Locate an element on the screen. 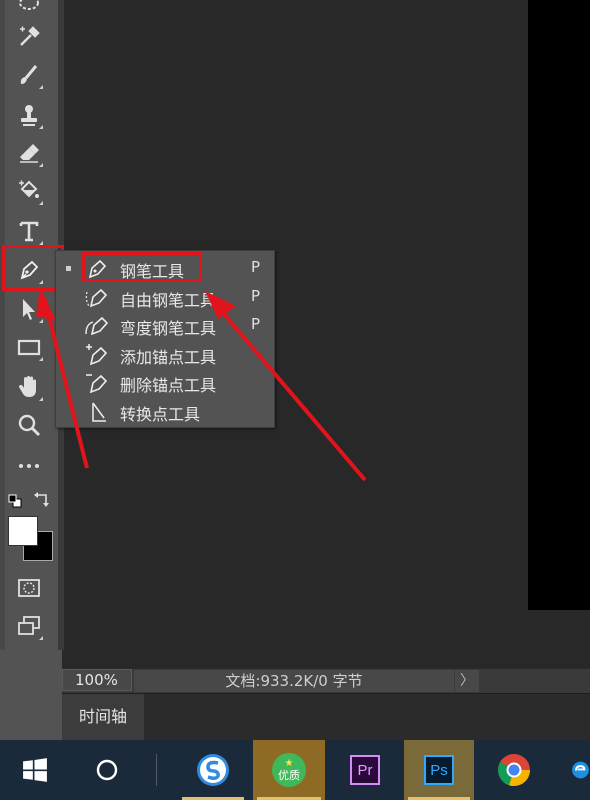  convert-point-icon is located at coordinates (97, 412).